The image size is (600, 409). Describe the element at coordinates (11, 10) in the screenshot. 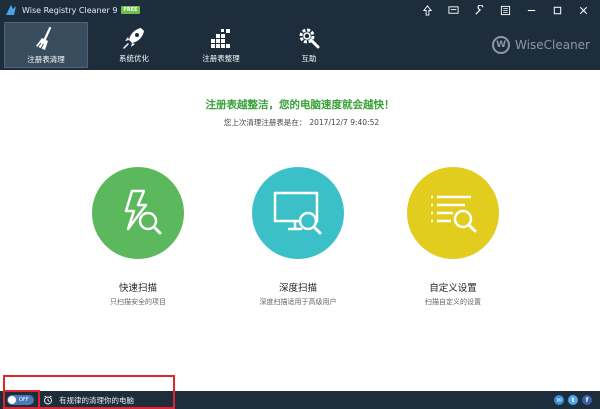

I see `app-logo-icon` at that location.